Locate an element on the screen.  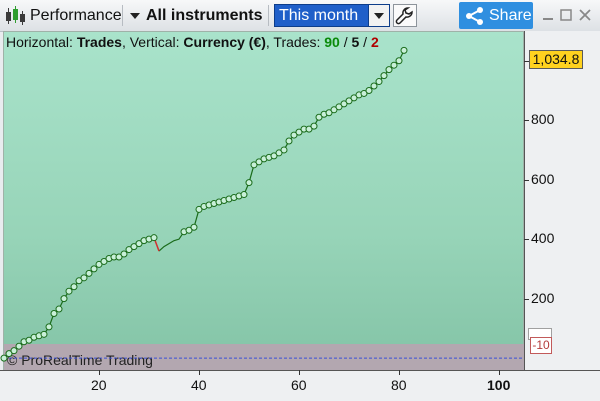
negative-value-label: -10 is located at coordinates (541, 345).